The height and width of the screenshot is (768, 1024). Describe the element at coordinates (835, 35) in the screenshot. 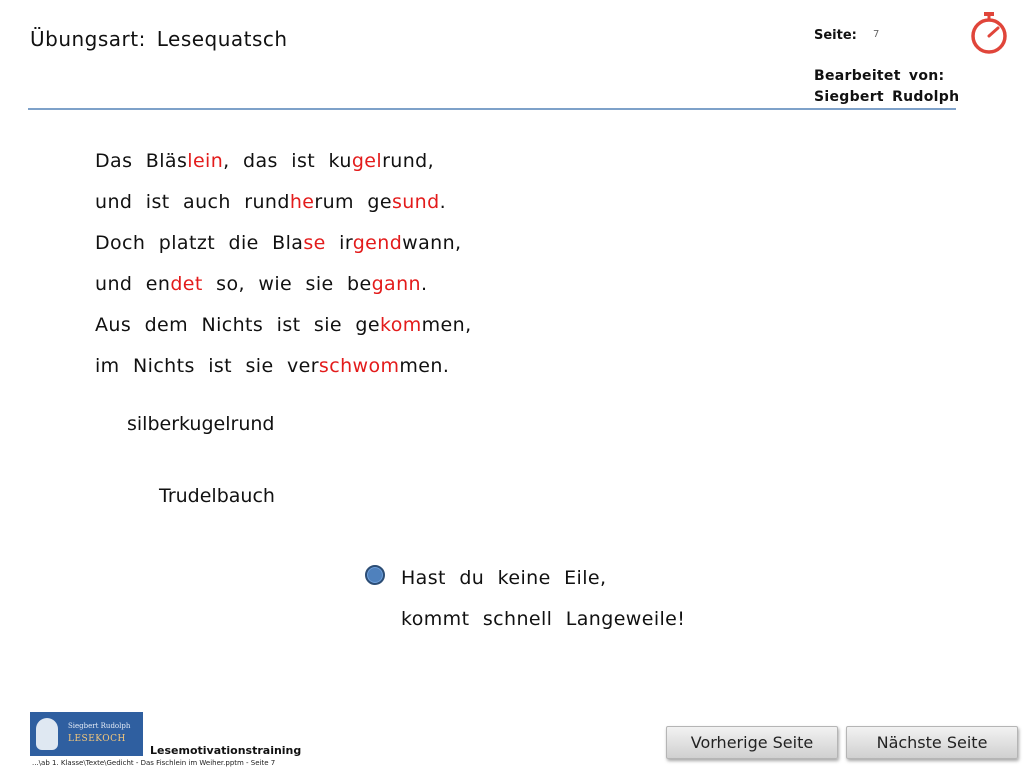

I see `page-label: Seite:` at that location.